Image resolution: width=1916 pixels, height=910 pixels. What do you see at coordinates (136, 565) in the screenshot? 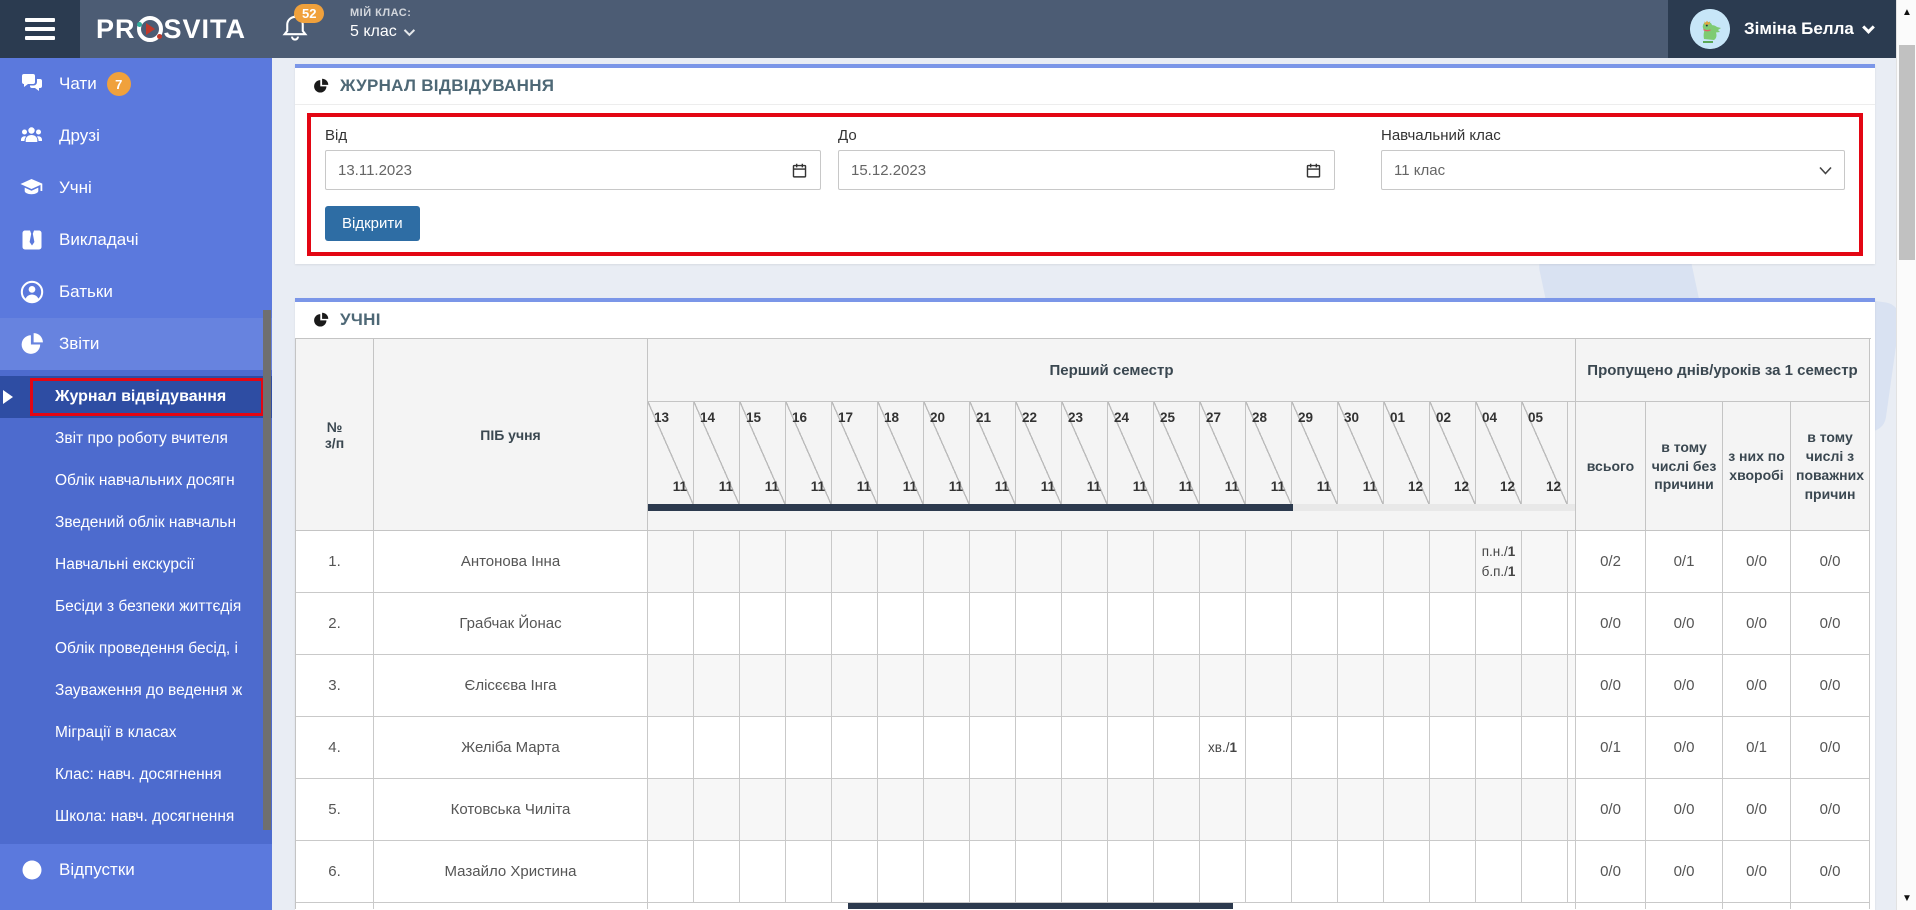
I see `submenu-item-5: Навчальні екскурсії` at bounding box center [136, 565].